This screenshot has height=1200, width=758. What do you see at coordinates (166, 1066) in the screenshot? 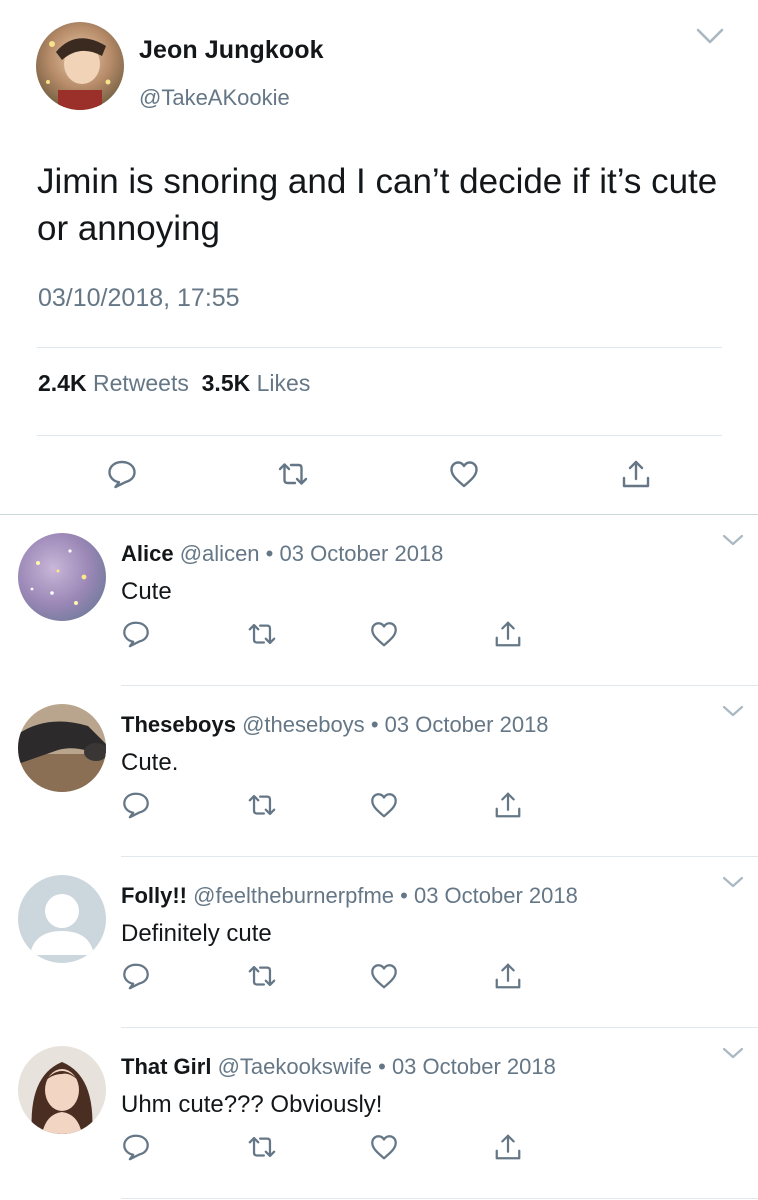
I see `reply-author-name: That Girl` at bounding box center [166, 1066].